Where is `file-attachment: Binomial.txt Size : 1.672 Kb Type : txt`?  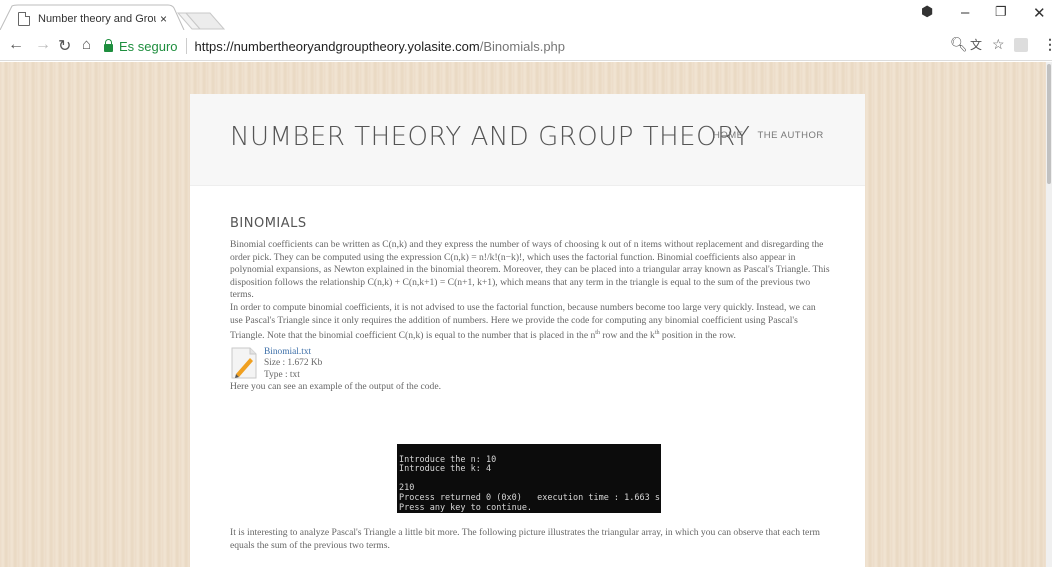
file-attachment: Binomial.txt Size : 1.672 Kb Type : txt is located at coordinates (530, 364).